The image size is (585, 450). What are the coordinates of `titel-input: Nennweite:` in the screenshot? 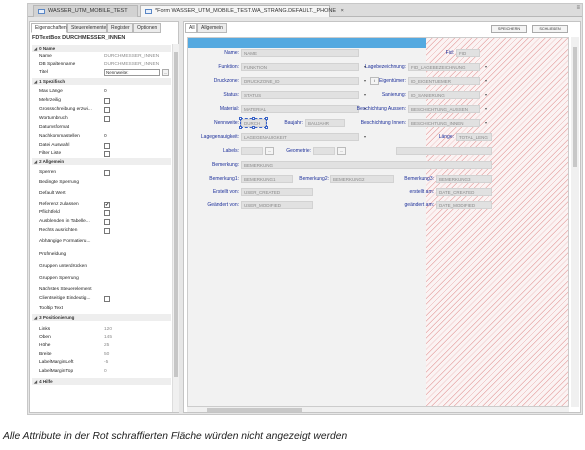 It's located at (132, 72).